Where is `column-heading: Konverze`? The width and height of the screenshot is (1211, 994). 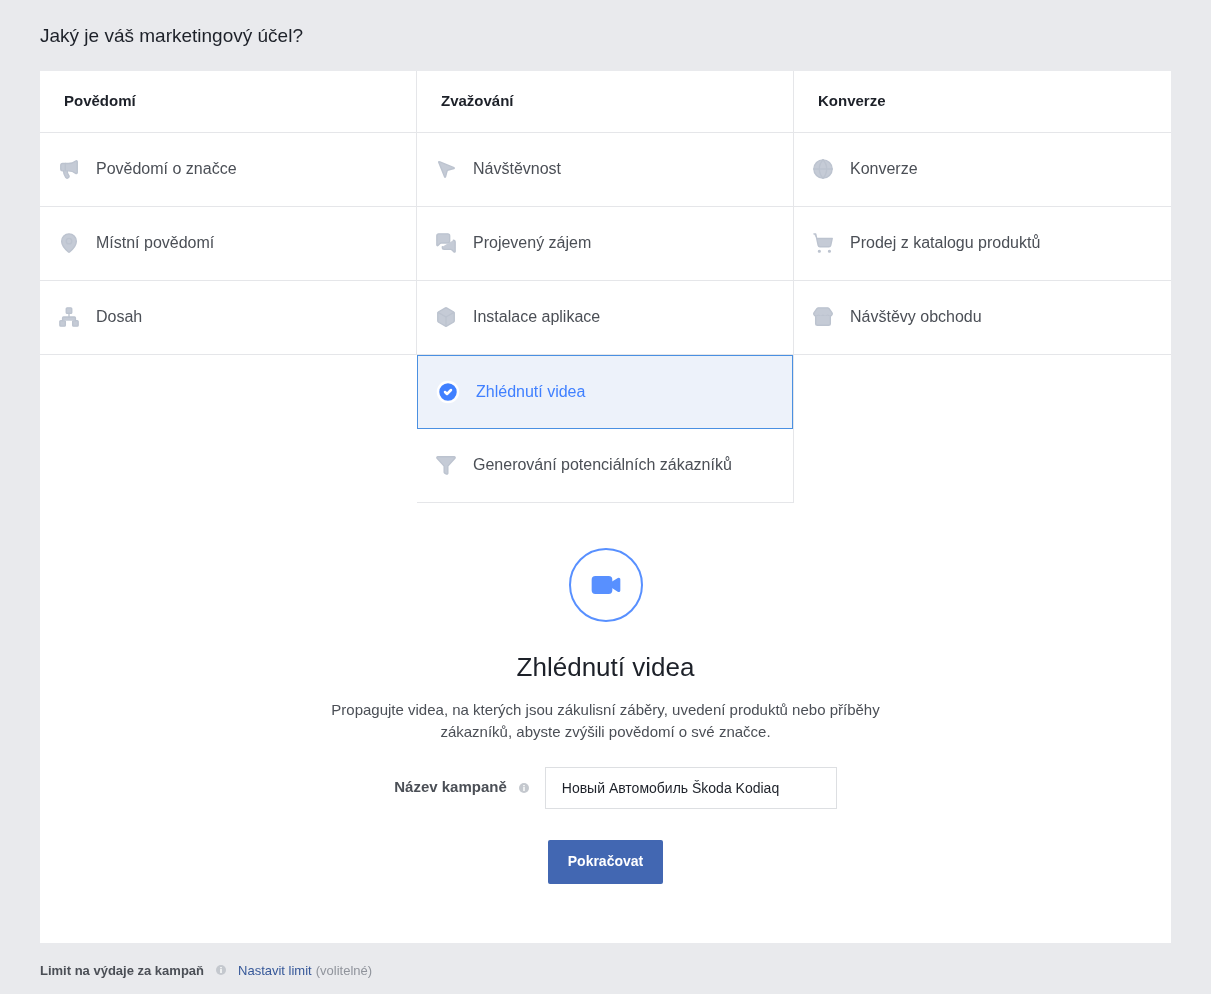
column-heading: Konverze is located at coordinates (982, 101).